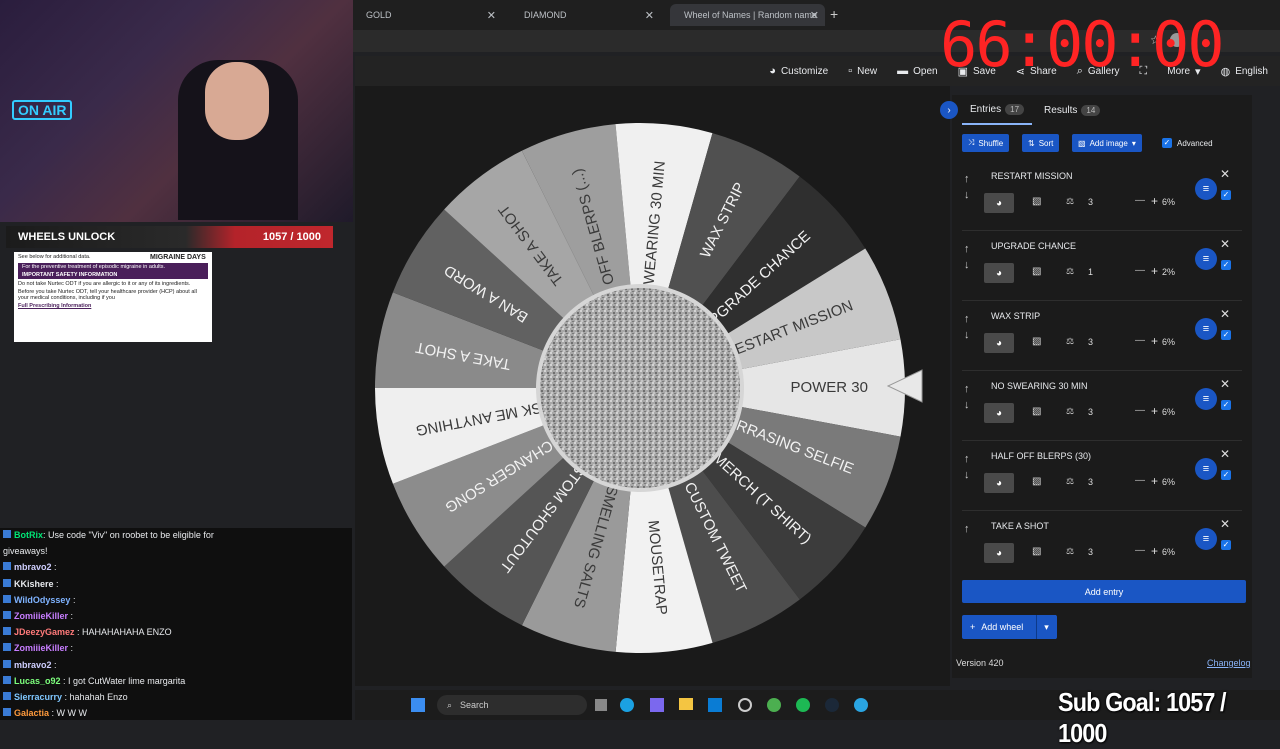  I want to click on task-view-icon, so click(601, 705).